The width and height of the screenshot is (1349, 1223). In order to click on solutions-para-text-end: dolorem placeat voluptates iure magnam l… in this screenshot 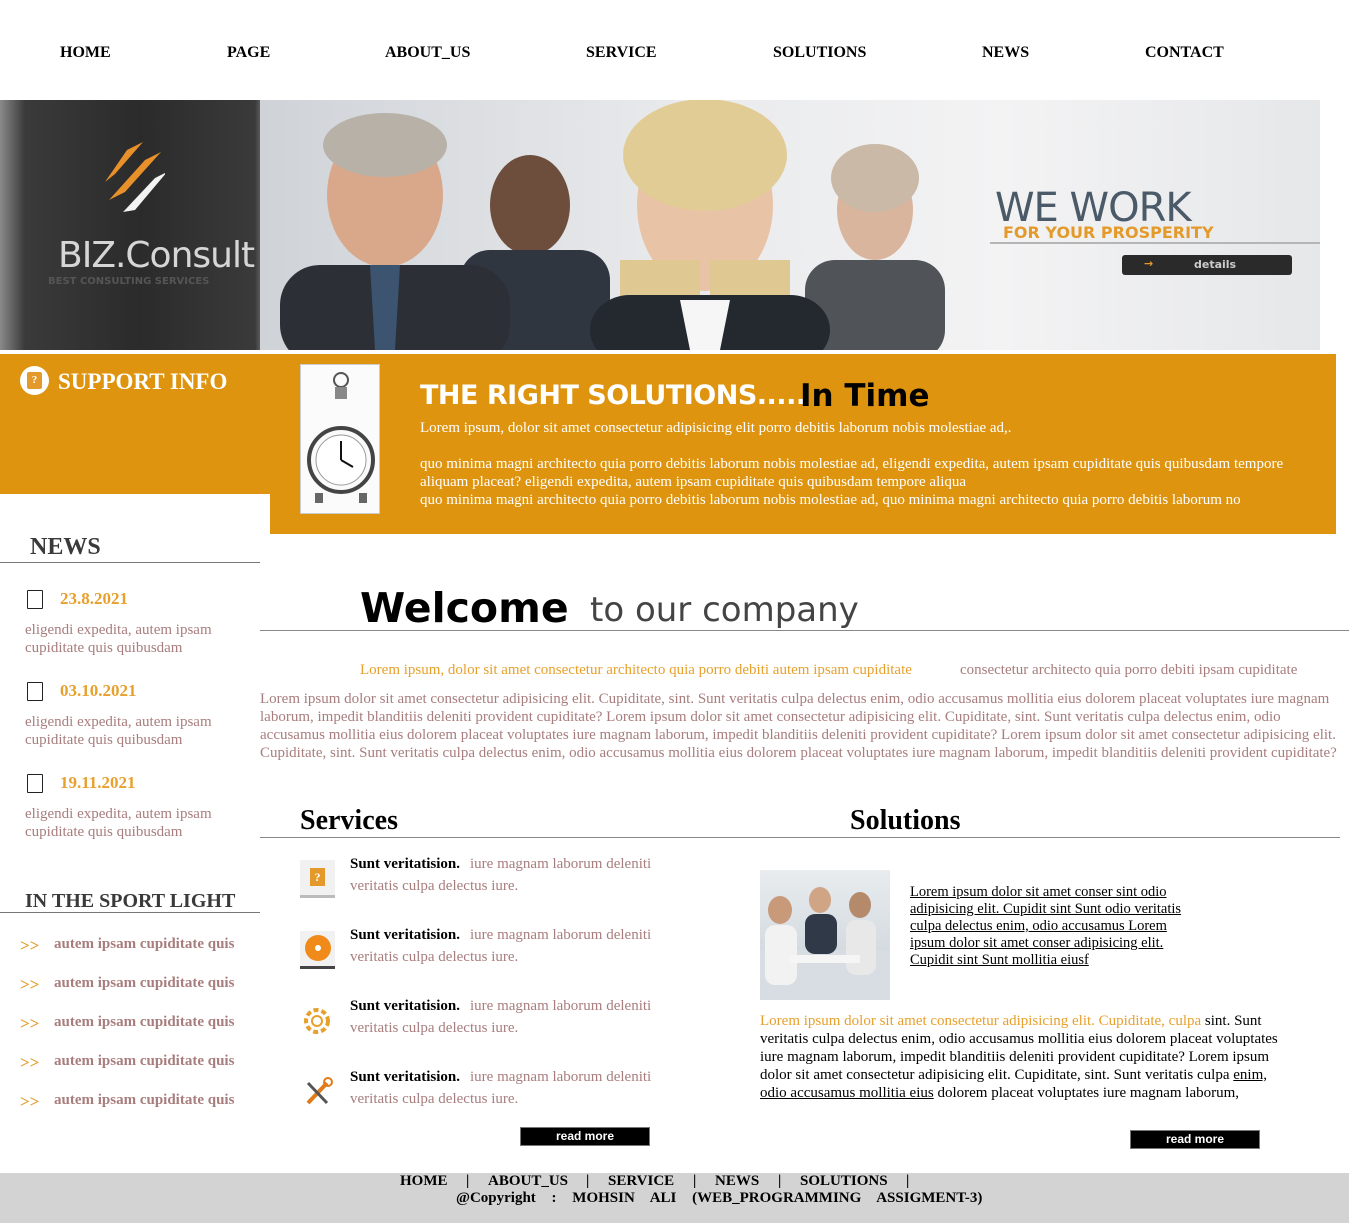, I will do `click(1088, 1093)`.